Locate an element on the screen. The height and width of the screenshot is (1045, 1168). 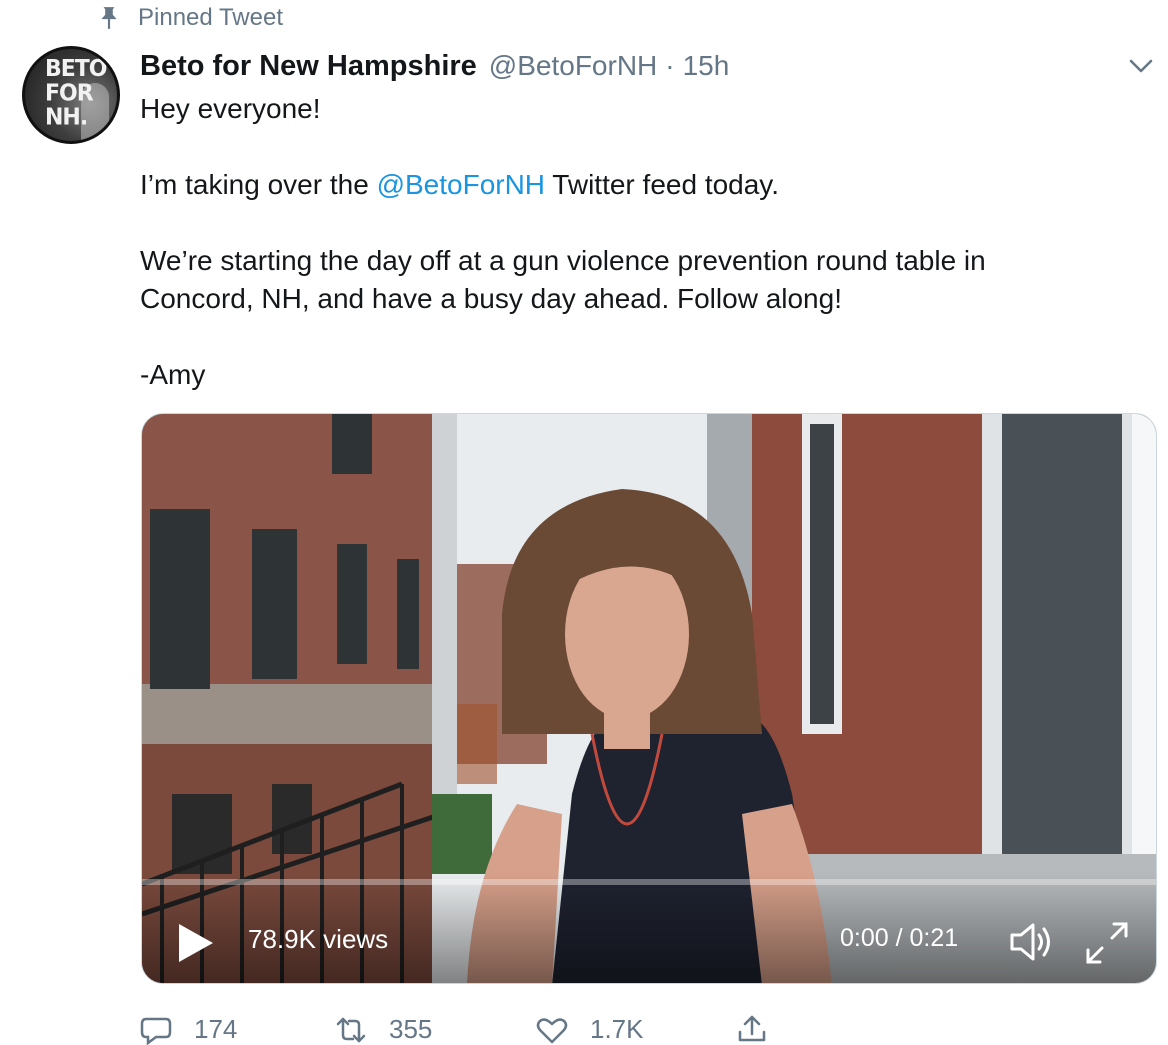
fullscreen-icon is located at coordinates (1107, 943).